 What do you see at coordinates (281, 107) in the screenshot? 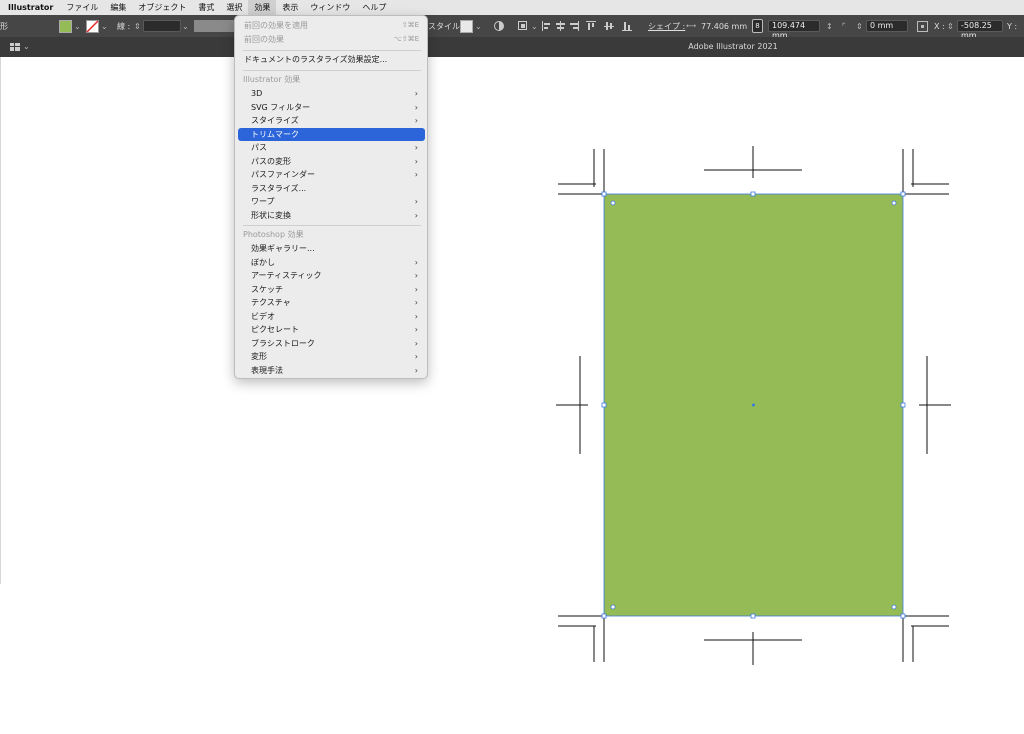
I see `menu-item-label: SVG フィルター` at bounding box center [281, 107].